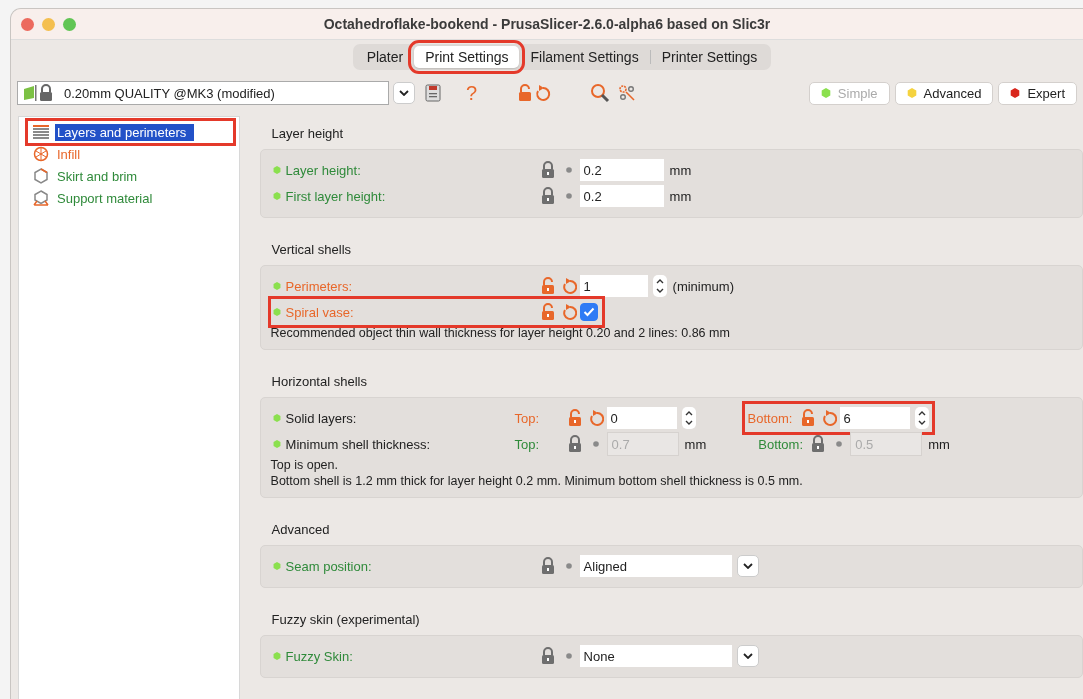 The image size is (1083, 699). What do you see at coordinates (311, 250) in the screenshot?
I see `section-title: Vertical shells` at bounding box center [311, 250].